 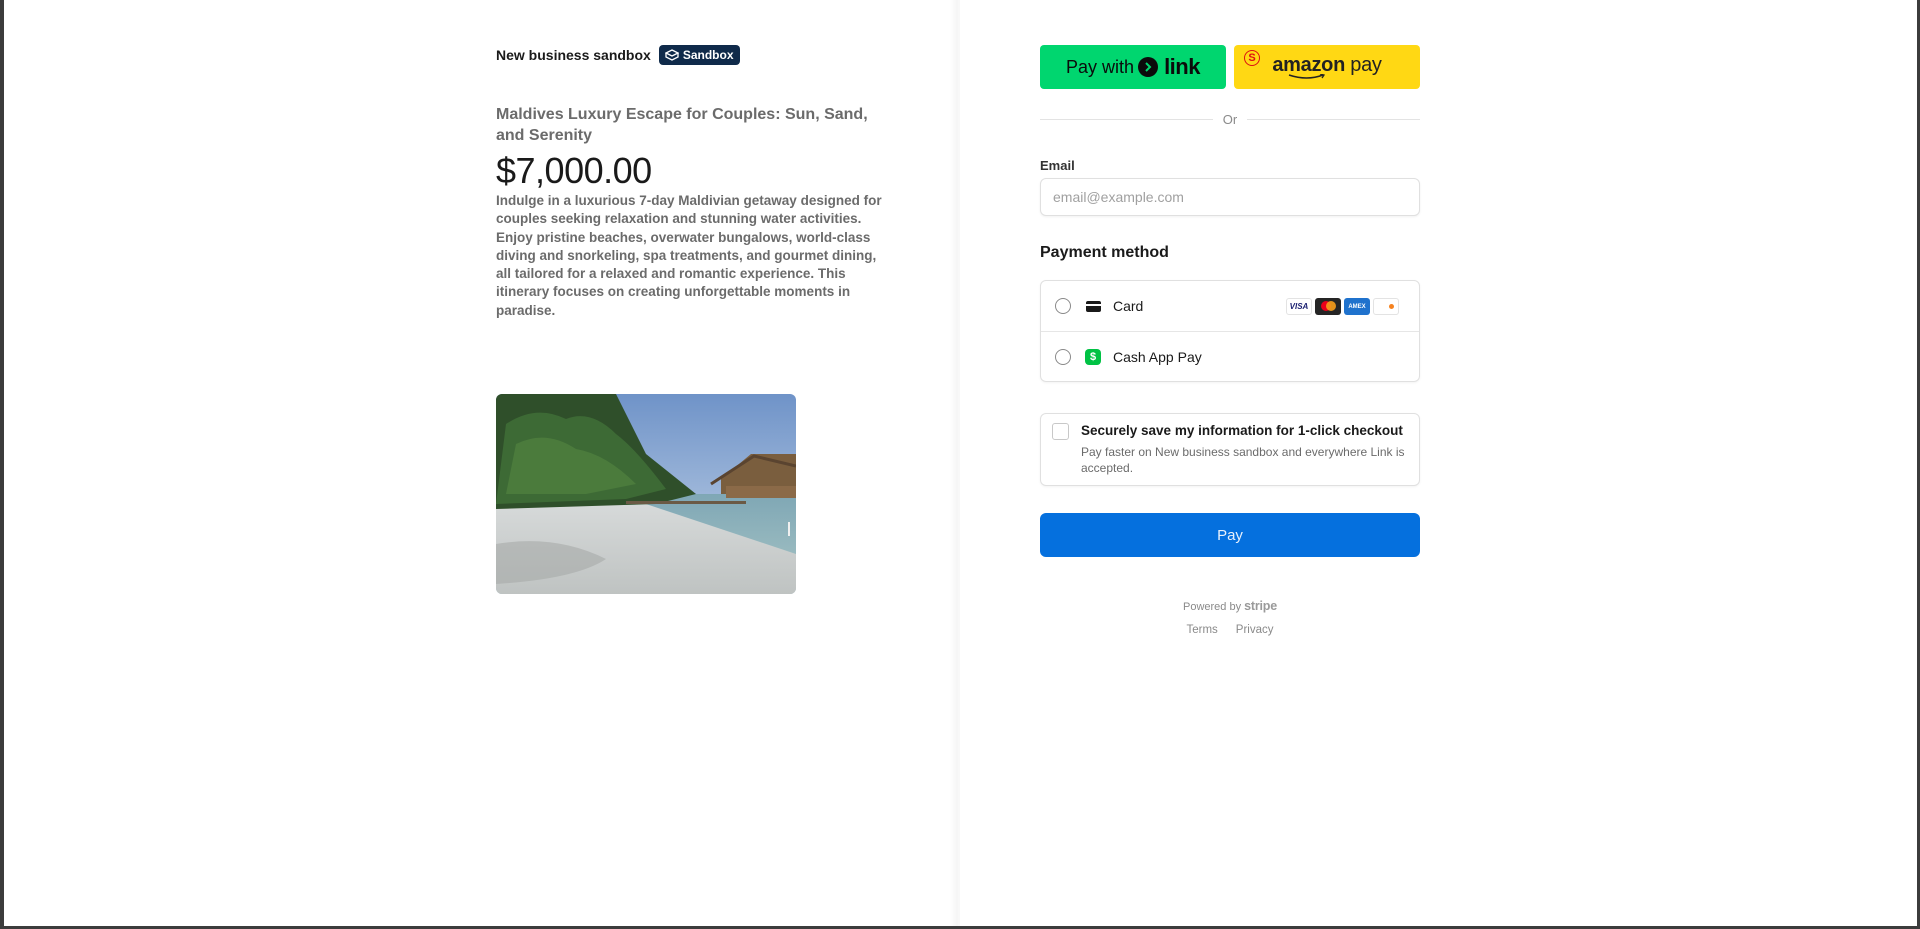 I want to click on card-icon, so click(x=1093, y=306).